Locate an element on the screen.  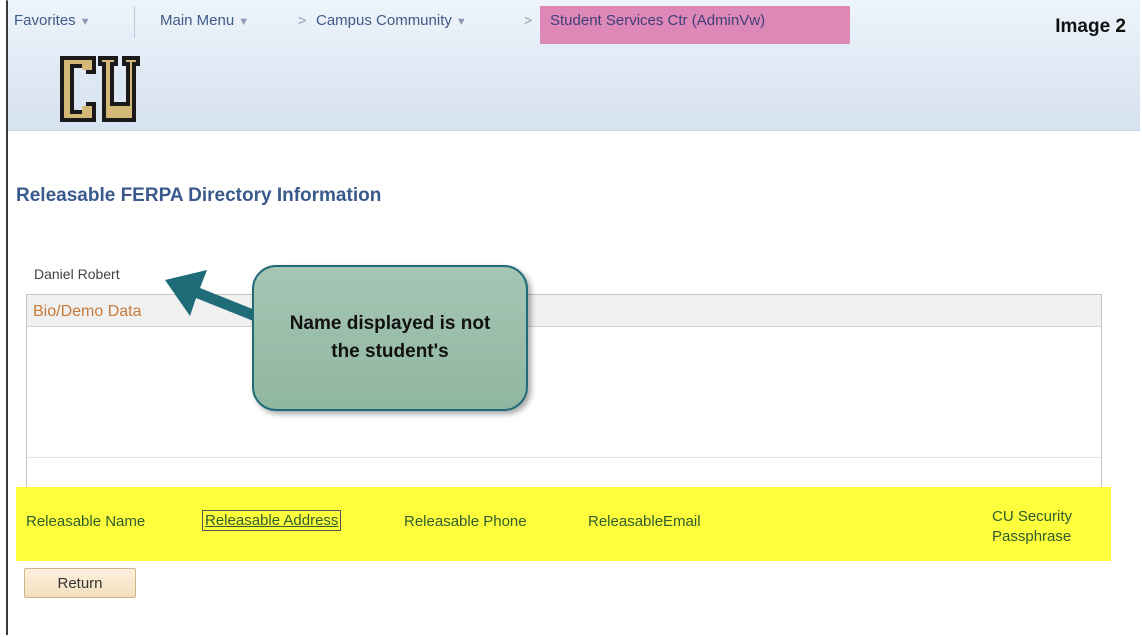
return-button: Return is located at coordinates (80, 583).